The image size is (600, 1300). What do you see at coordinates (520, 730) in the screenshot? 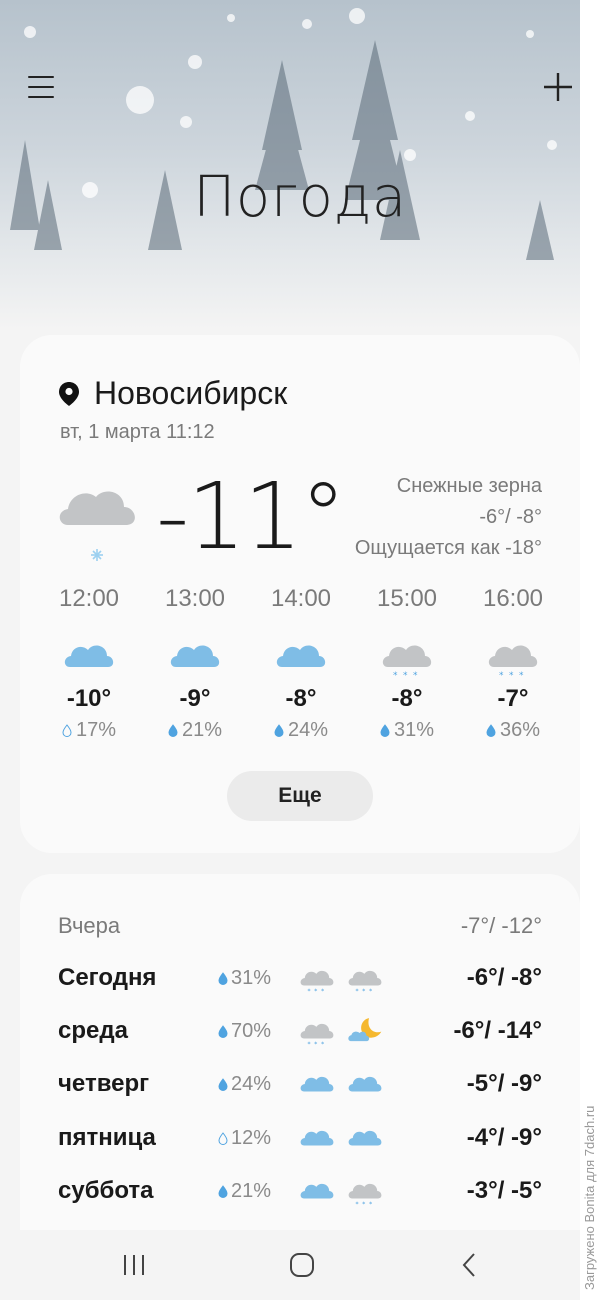
I see `precip-value: 36%` at bounding box center [520, 730].